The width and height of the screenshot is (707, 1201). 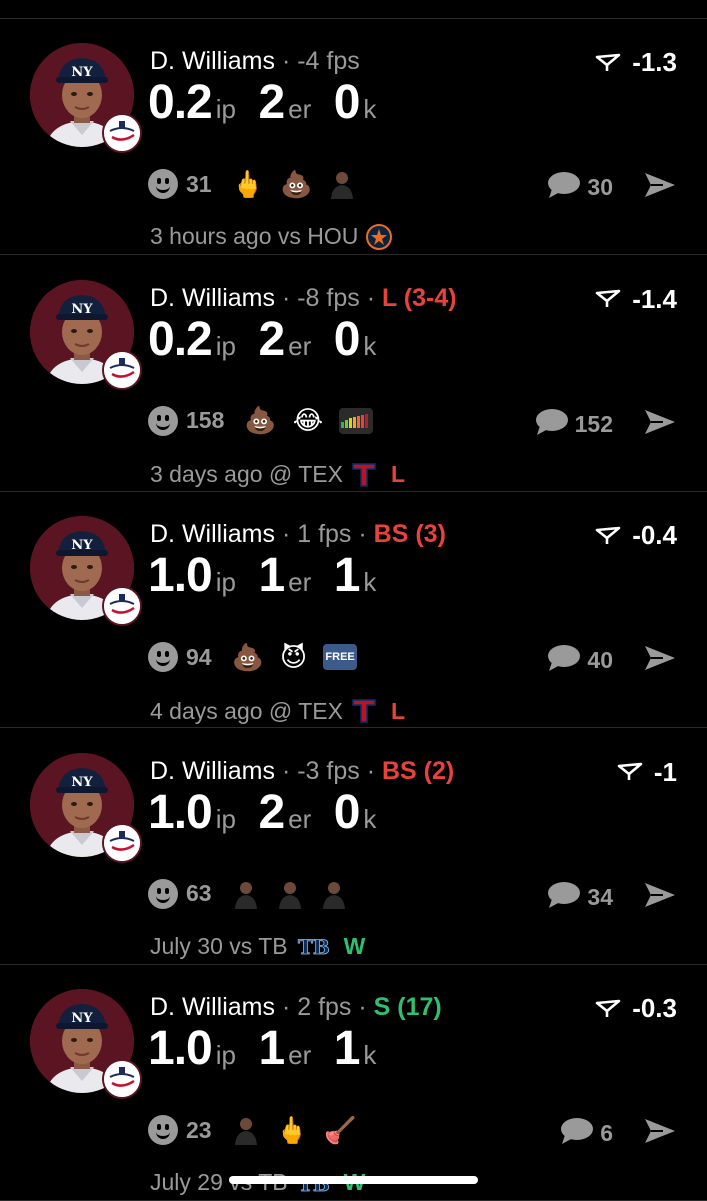 What do you see at coordinates (328, 770) in the screenshot?
I see `fps-value: -3 fps` at bounding box center [328, 770].